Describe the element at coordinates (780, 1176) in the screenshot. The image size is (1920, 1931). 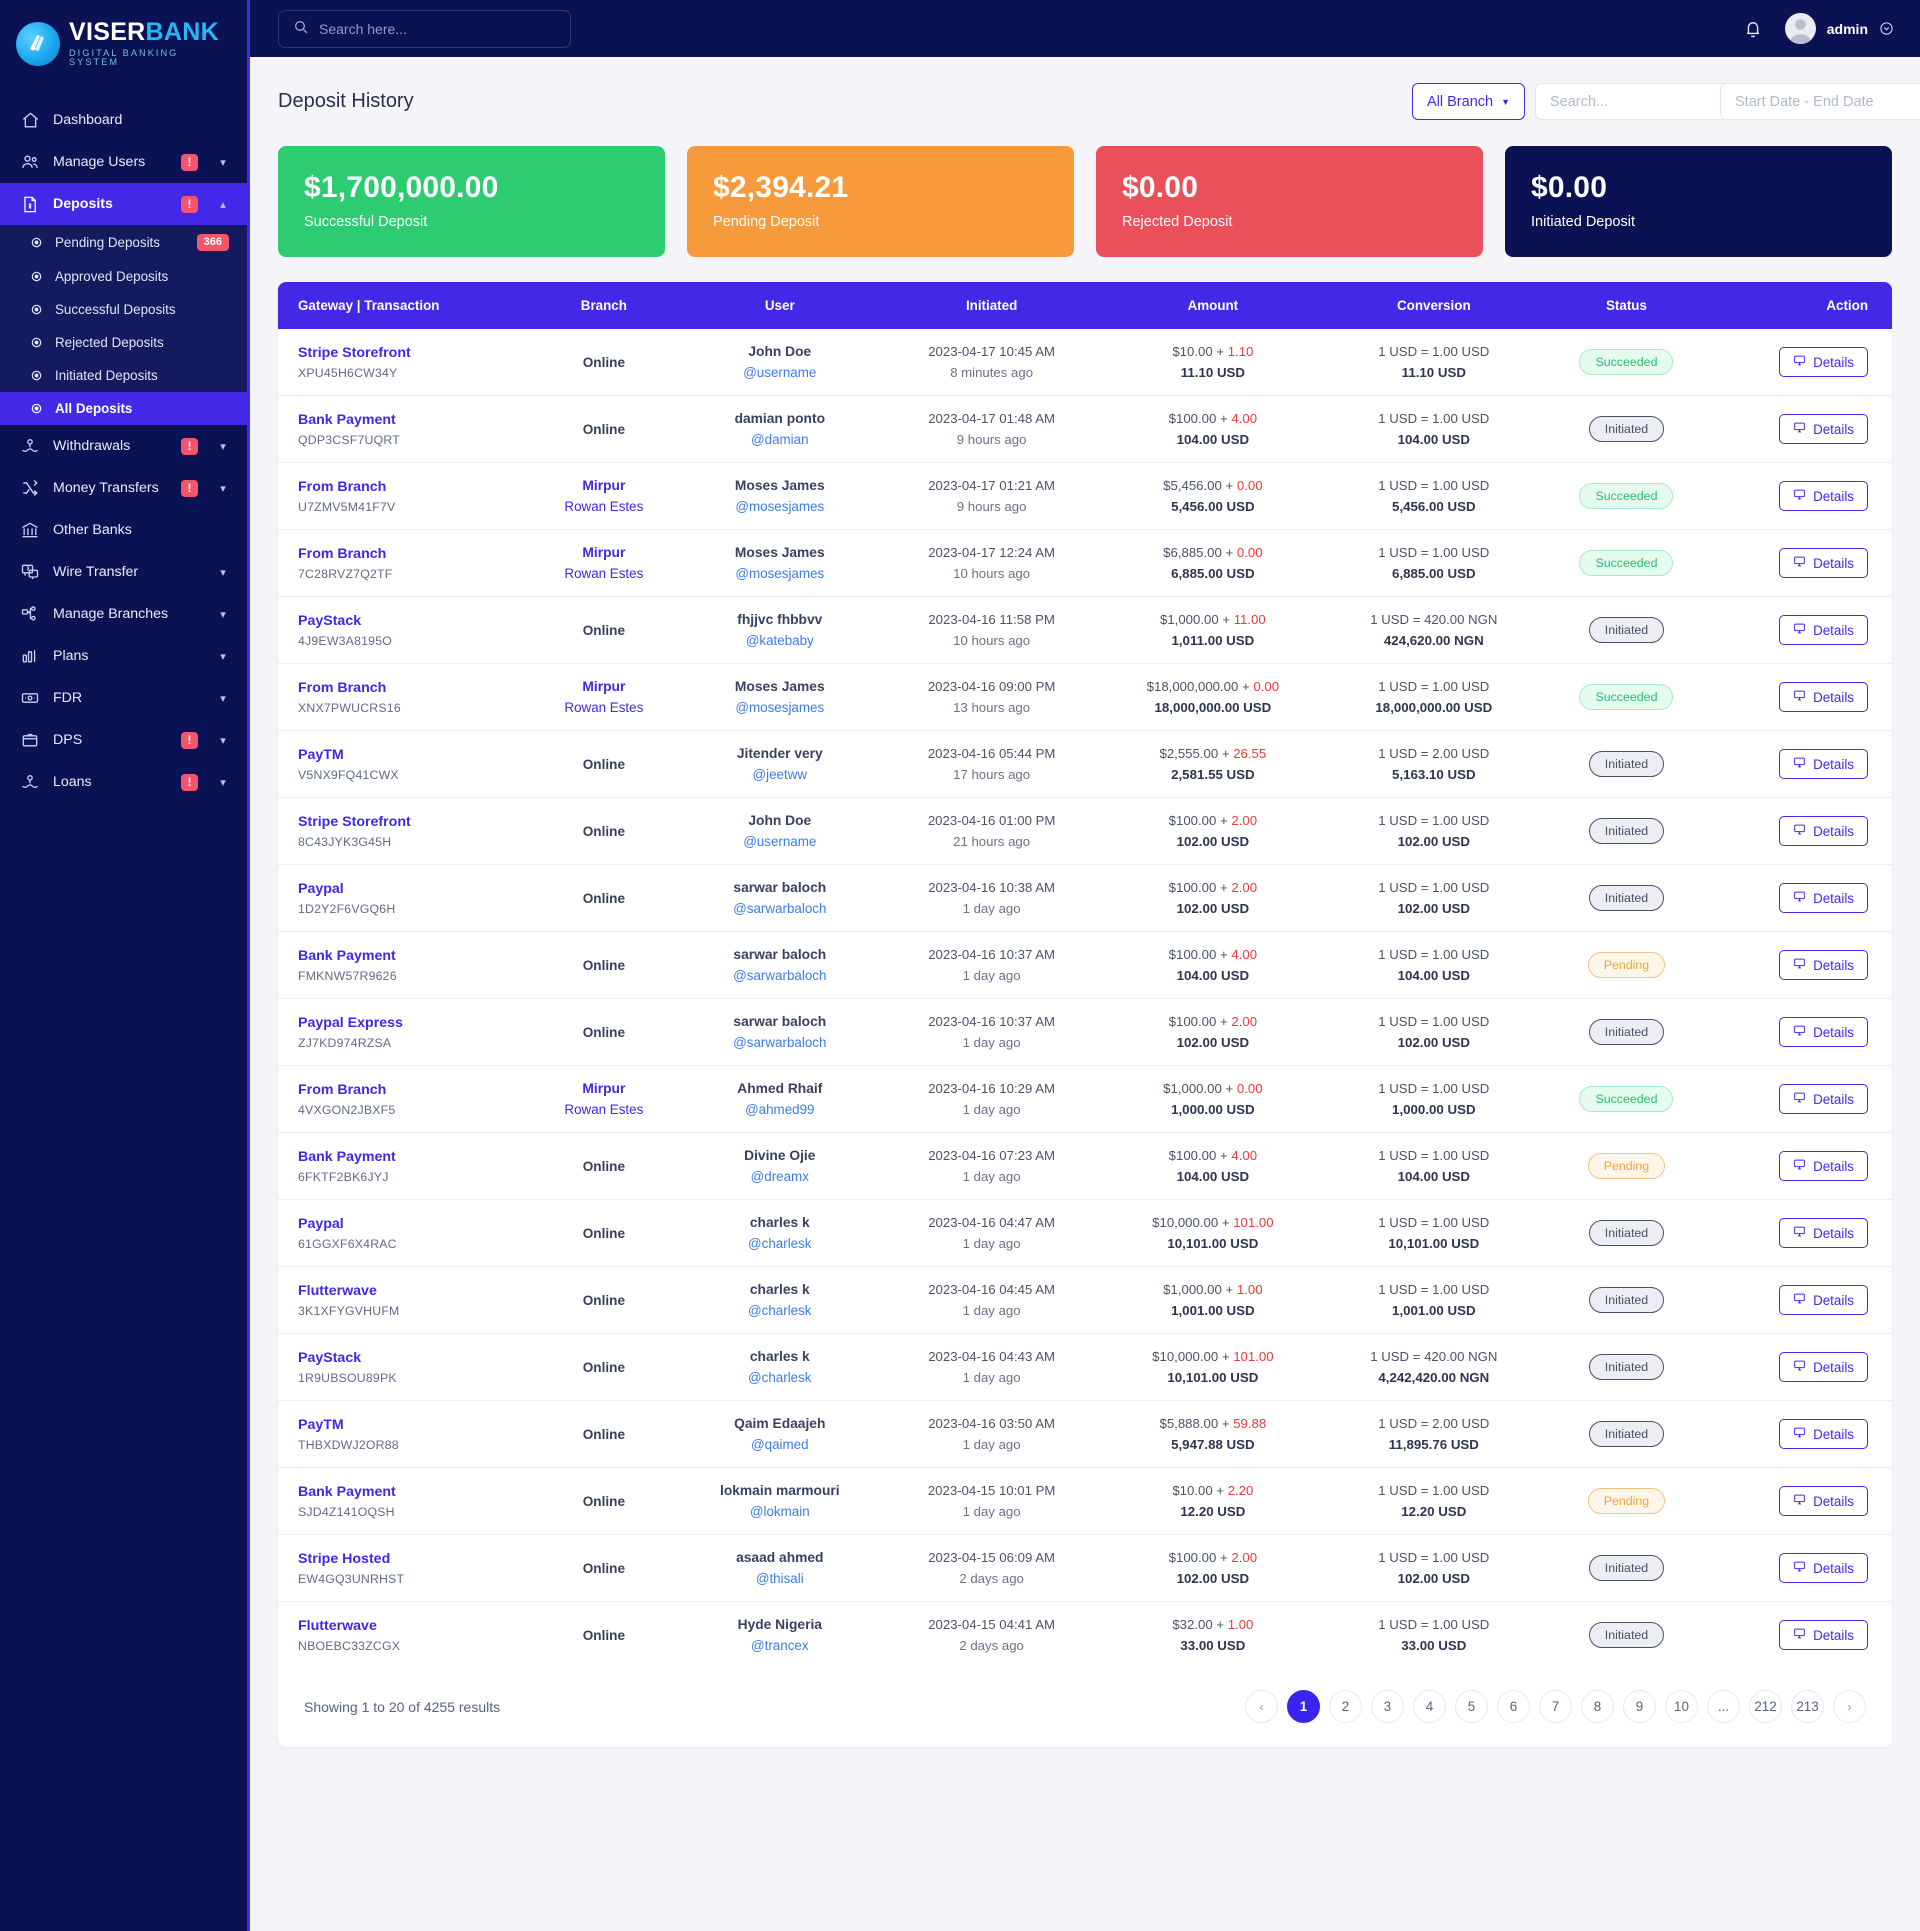
I see `user-handle: @dreamx` at that location.